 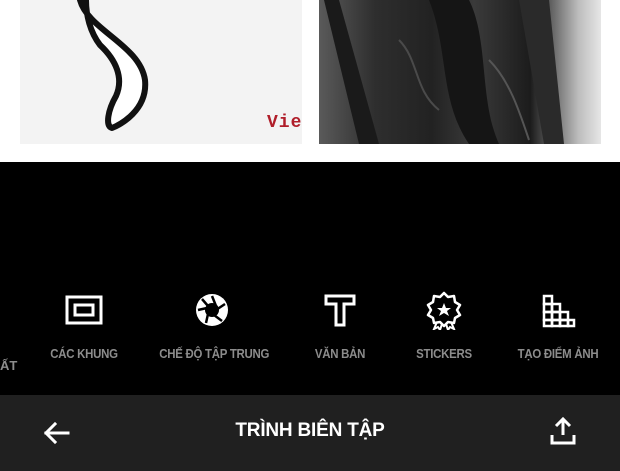 I want to click on preview-photo-right, so click(x=460, y=72).